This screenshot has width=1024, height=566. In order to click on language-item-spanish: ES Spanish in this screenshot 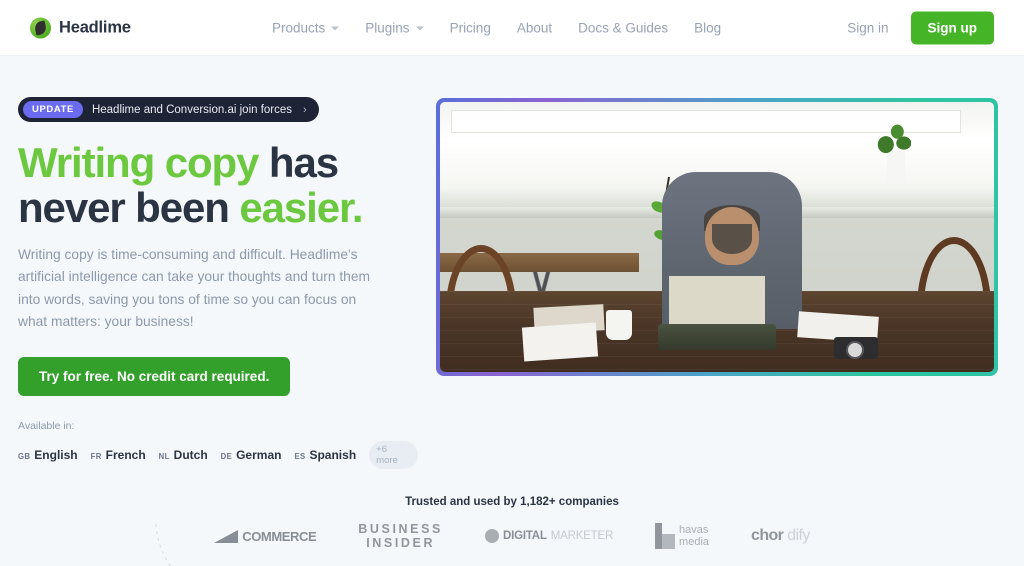, I will do `click(325, 455)`.